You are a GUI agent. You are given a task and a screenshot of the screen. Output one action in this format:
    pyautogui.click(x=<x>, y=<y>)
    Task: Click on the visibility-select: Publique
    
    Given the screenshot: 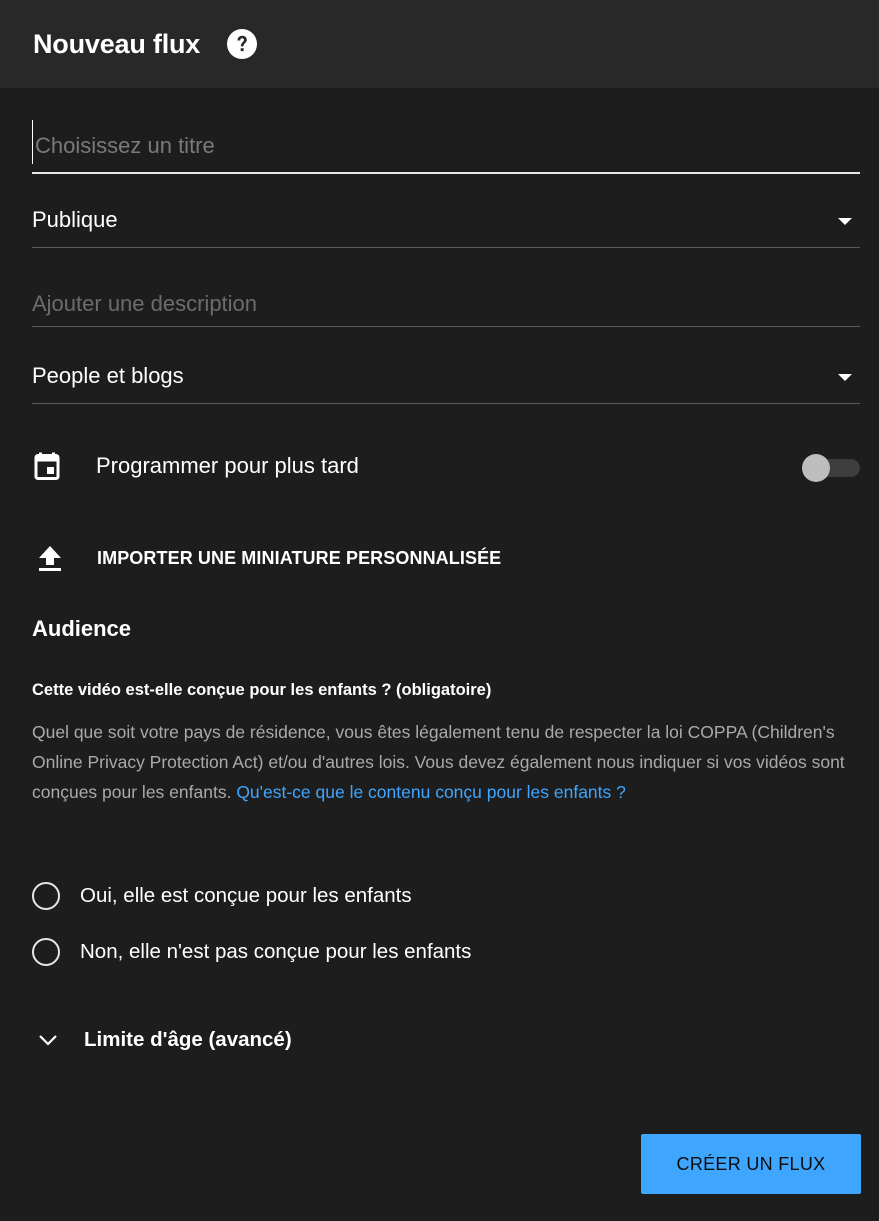 What is the action you would take?
    pyautogui.click(x=446, y=222)
    